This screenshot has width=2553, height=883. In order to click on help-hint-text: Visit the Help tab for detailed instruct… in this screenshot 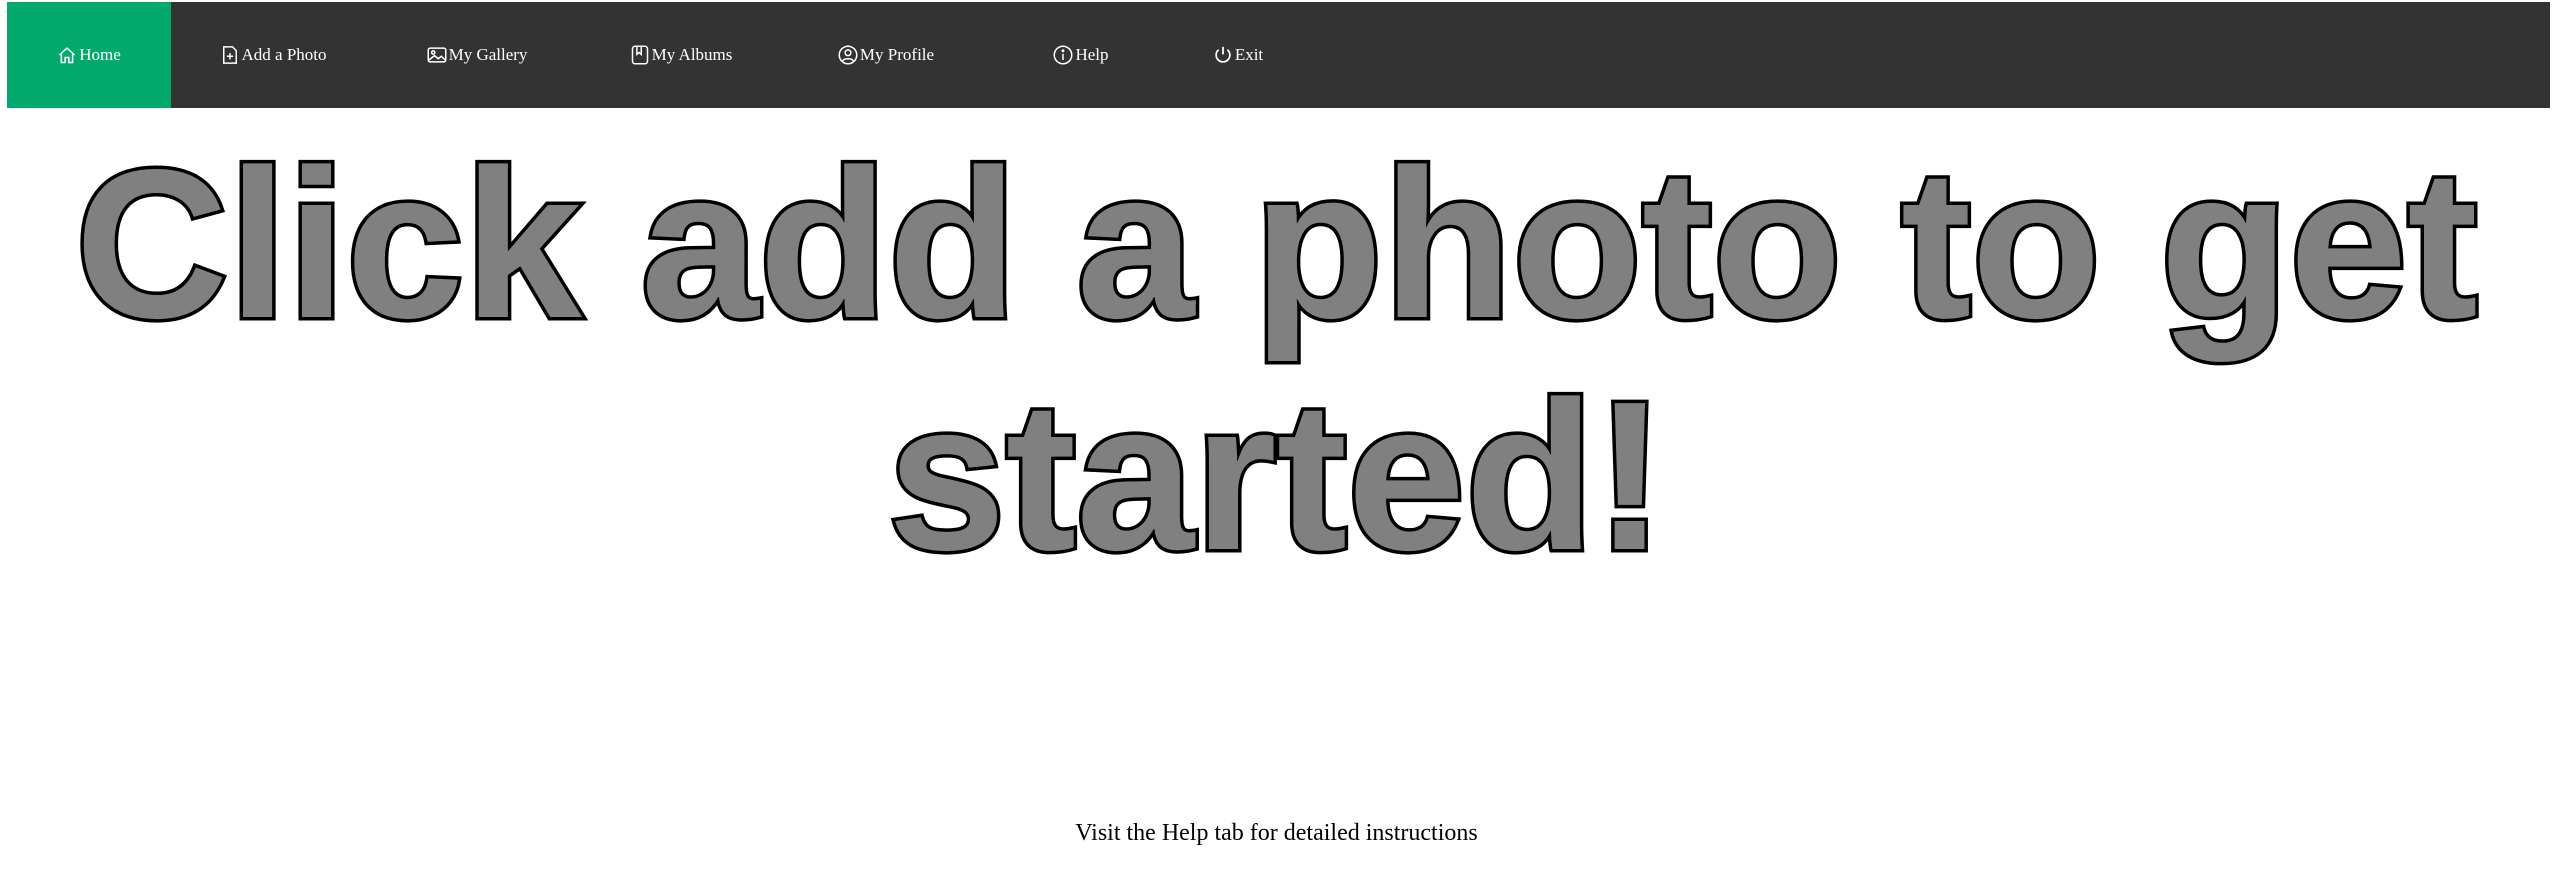, I will do `click(1276, 833)`.